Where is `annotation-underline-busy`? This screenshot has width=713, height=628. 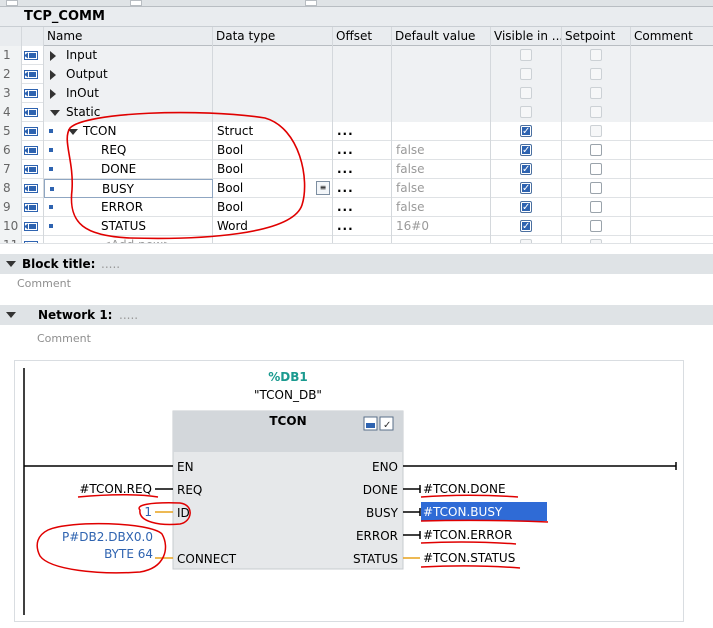 annotation-underline-busy is located at coordinates (484, 521).